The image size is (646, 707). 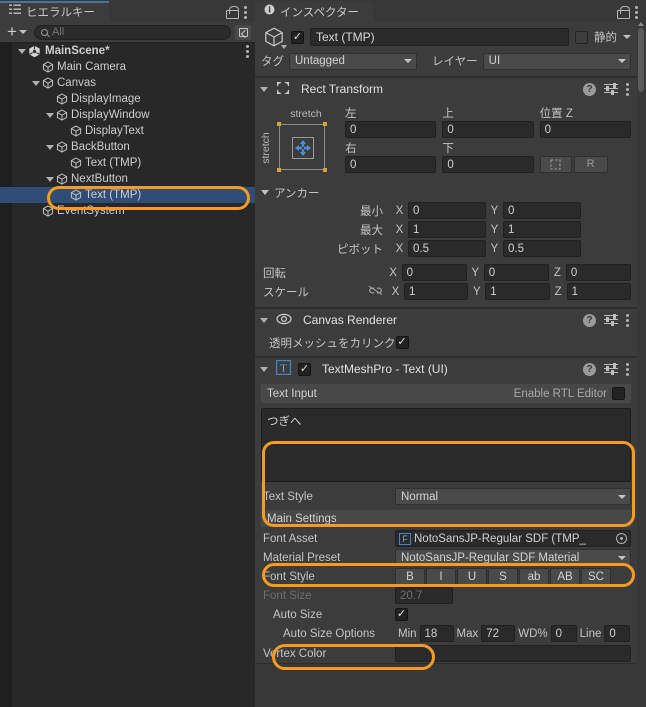 What do you see at coordinates (513, 496) in the screenshot?
I see `text-style-dropdown: Normal` at bounding box center [513, 496].